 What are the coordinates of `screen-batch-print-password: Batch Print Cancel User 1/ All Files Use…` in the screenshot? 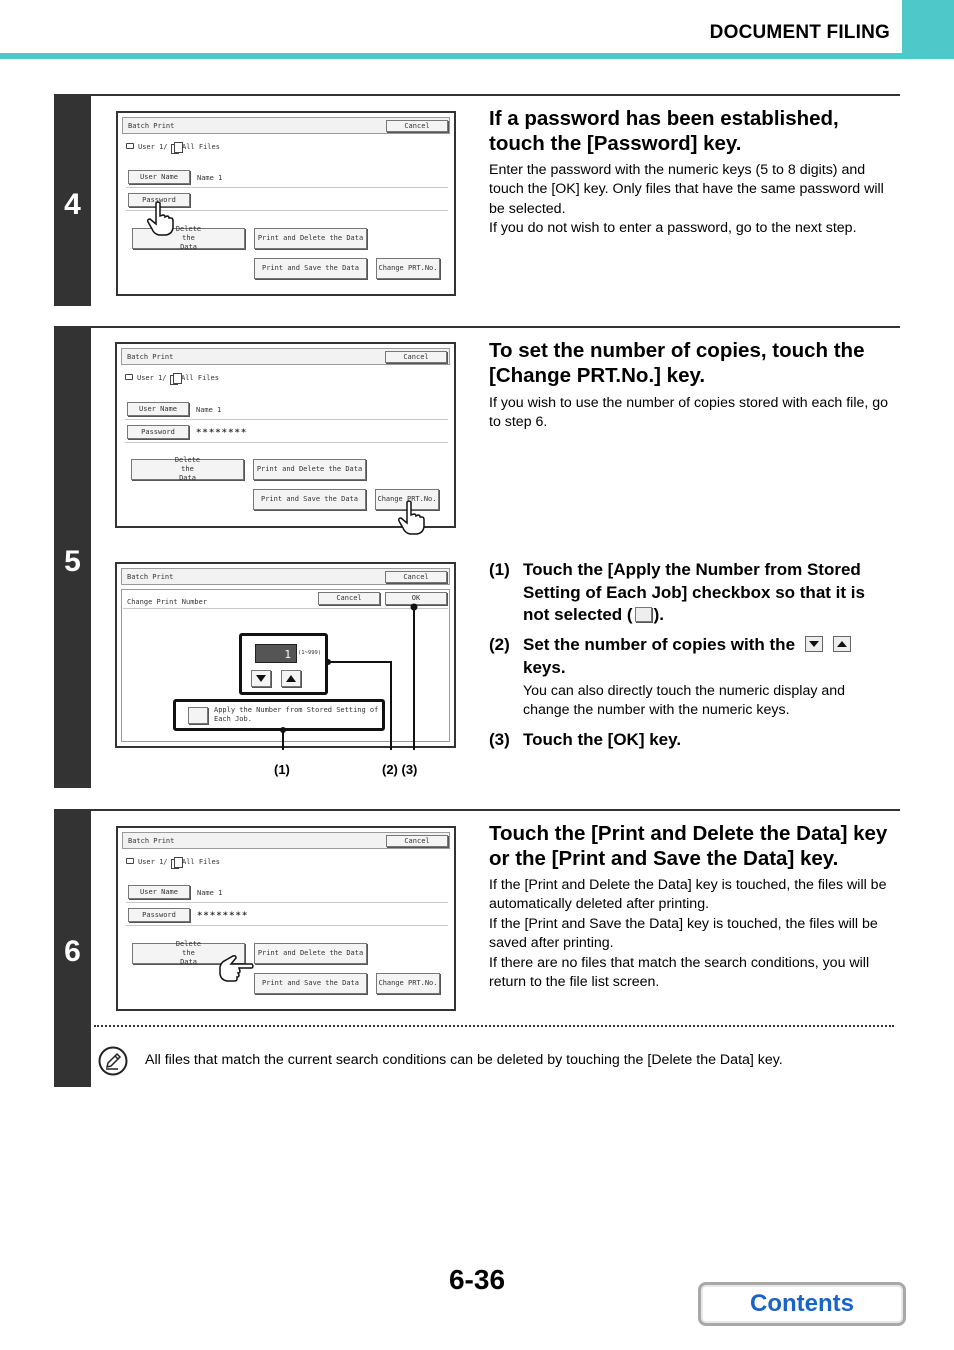 It's located at (286, 203).